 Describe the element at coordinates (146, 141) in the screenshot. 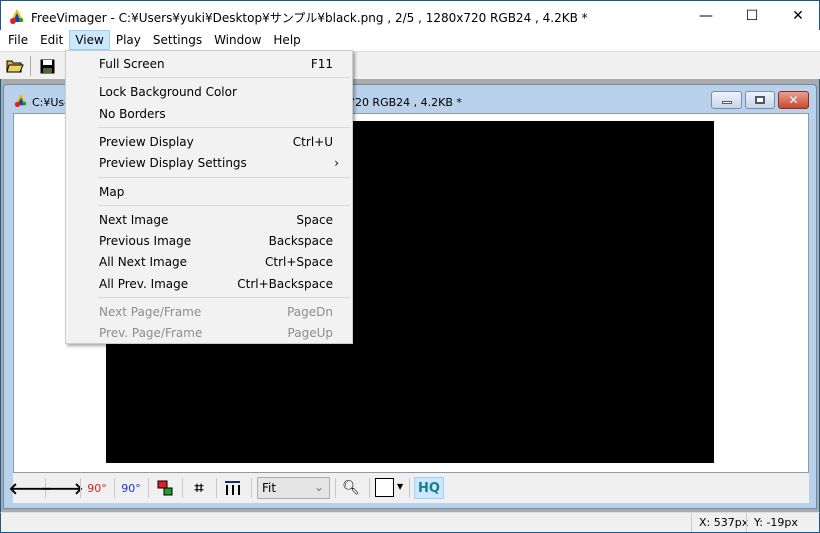

I see `menu-item-label: Preview Display` at that location.